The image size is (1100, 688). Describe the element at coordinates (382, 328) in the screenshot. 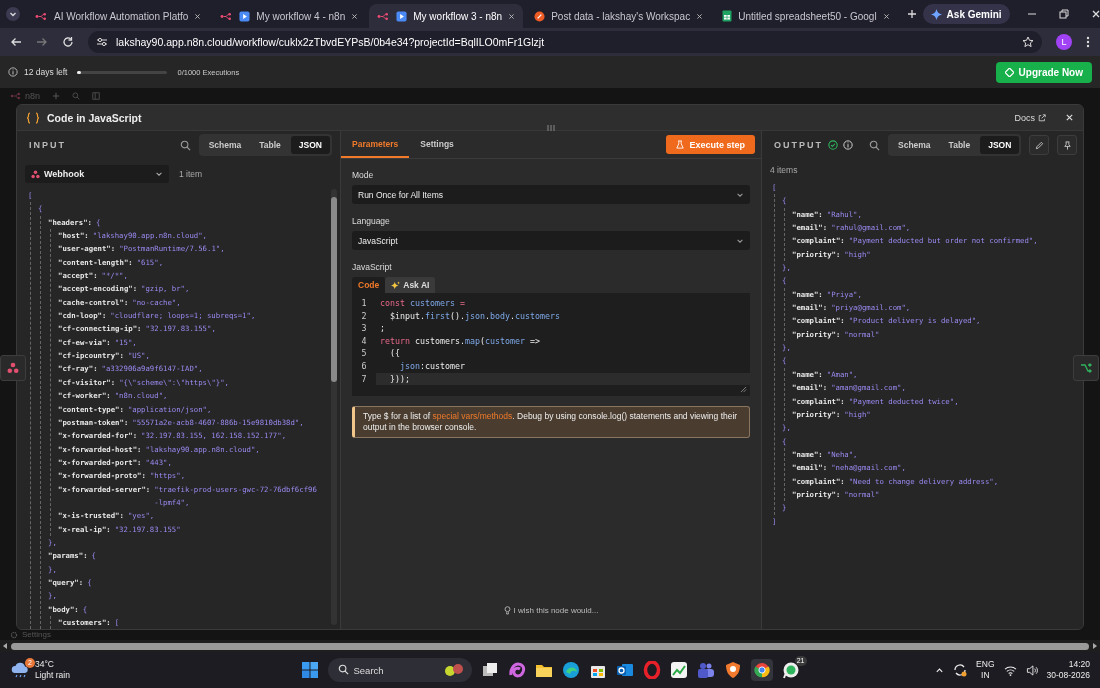

I see `code-line: ;` at that location.